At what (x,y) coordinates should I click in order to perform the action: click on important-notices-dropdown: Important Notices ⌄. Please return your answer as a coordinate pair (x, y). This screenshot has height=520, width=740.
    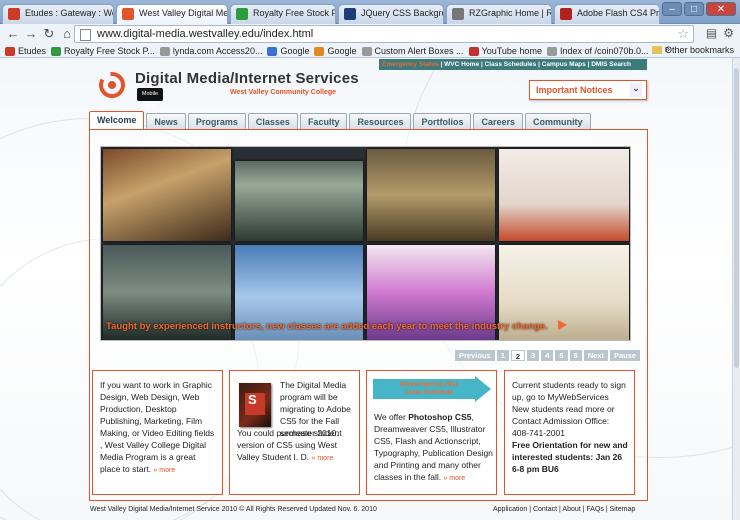
    Looking at the image, I should click on (588, 90).